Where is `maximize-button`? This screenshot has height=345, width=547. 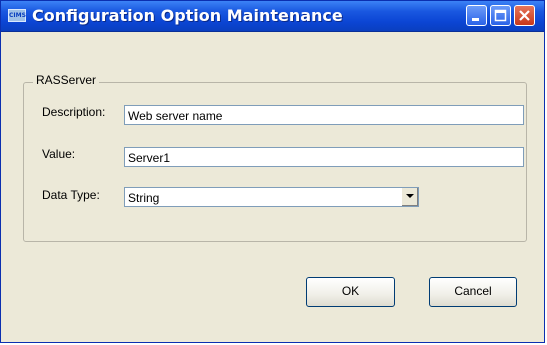
maximize-button is located at coordinates (500, 15).